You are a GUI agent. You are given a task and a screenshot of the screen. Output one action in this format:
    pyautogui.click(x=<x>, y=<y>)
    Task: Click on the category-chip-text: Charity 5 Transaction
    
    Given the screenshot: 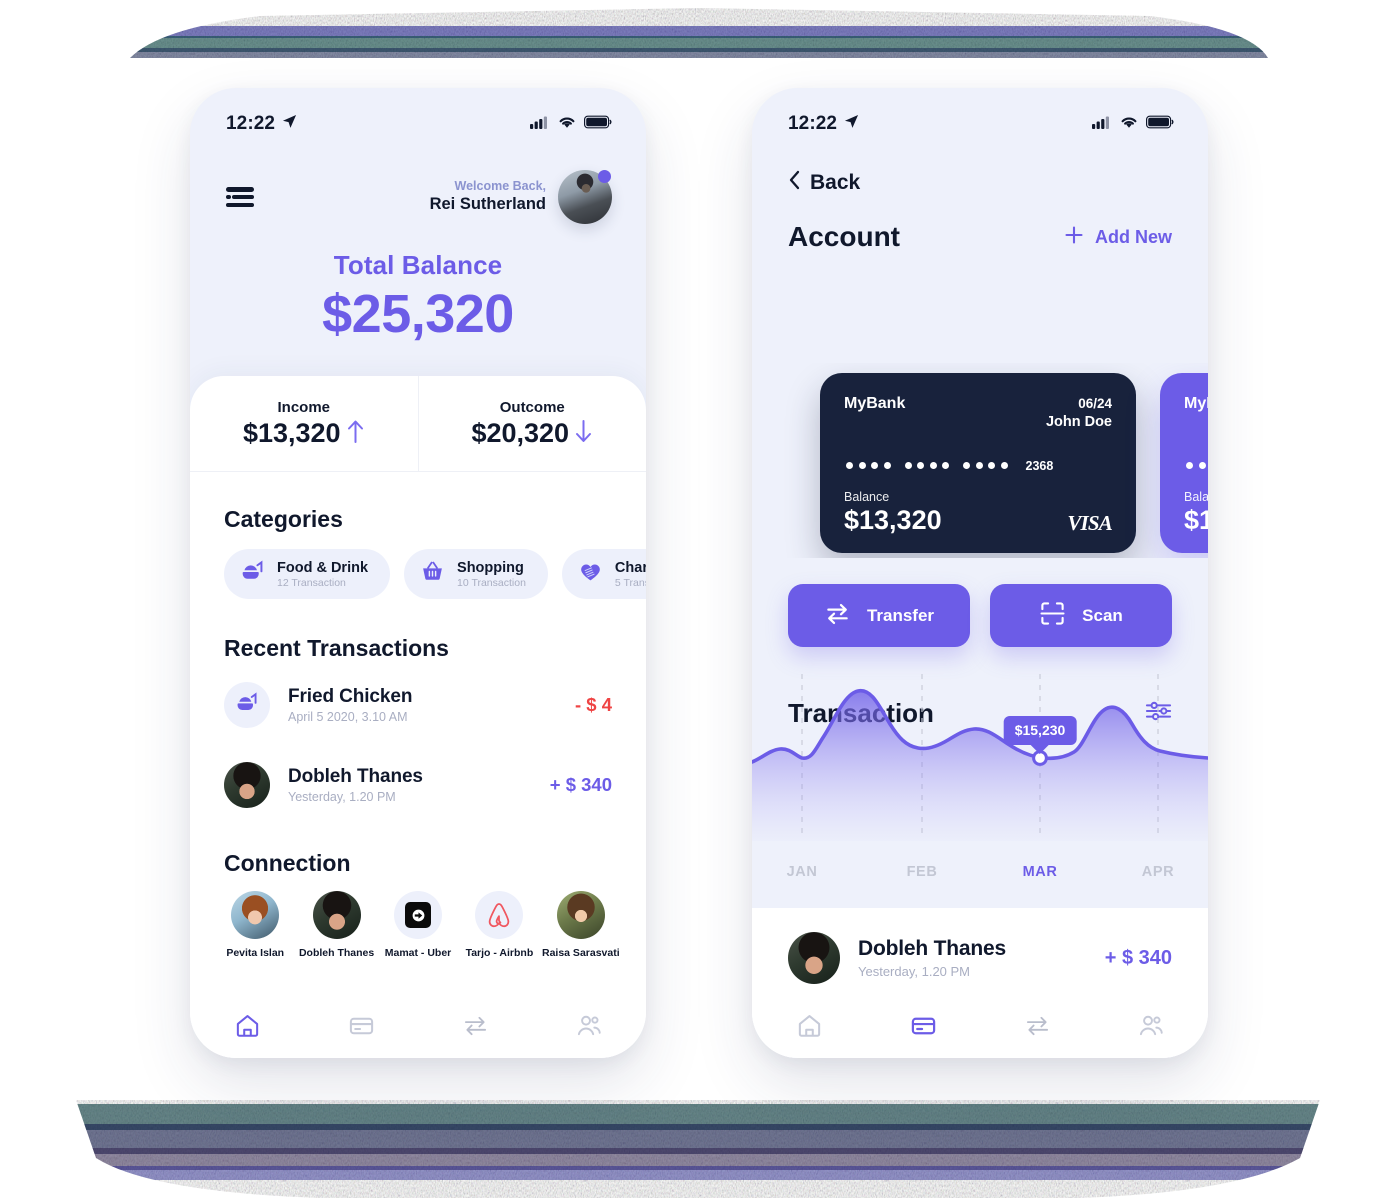 What is the action you would take?
    pyautogui.click(x=630, y=574)
    